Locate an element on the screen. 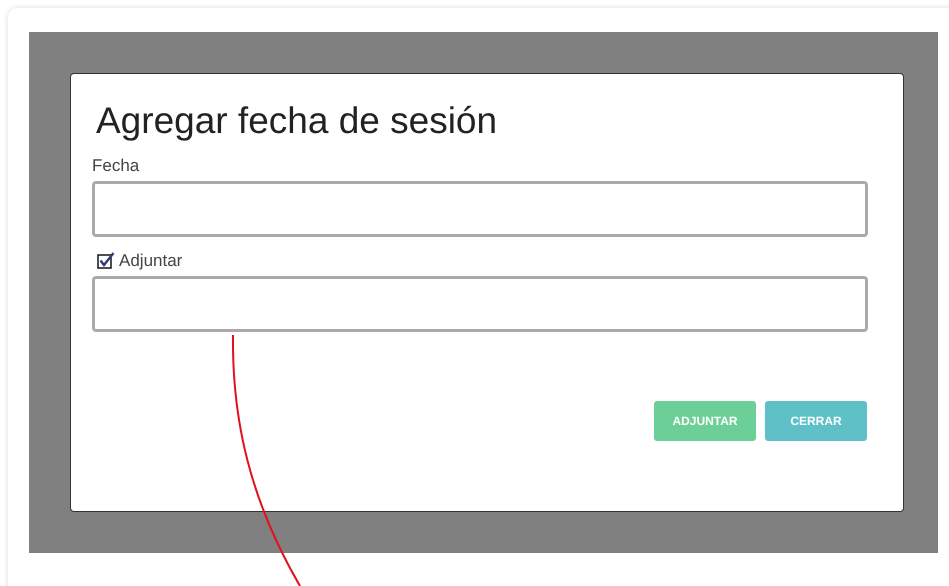  field-label: Fecha is located at coordinates (116, 166).